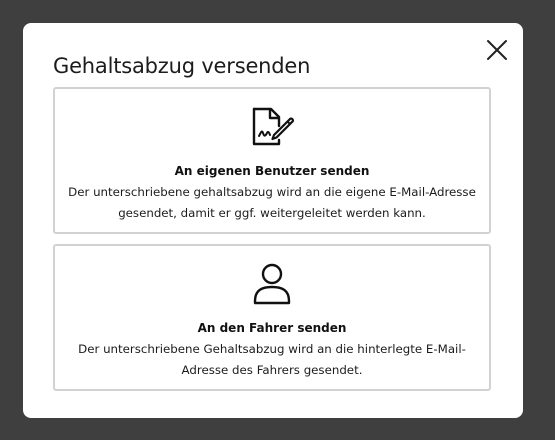 The height and width of the screenshot is (440, 555). Describe the element at coordinates (272, 285) in the screenshot. I see `user-icon` at that location.